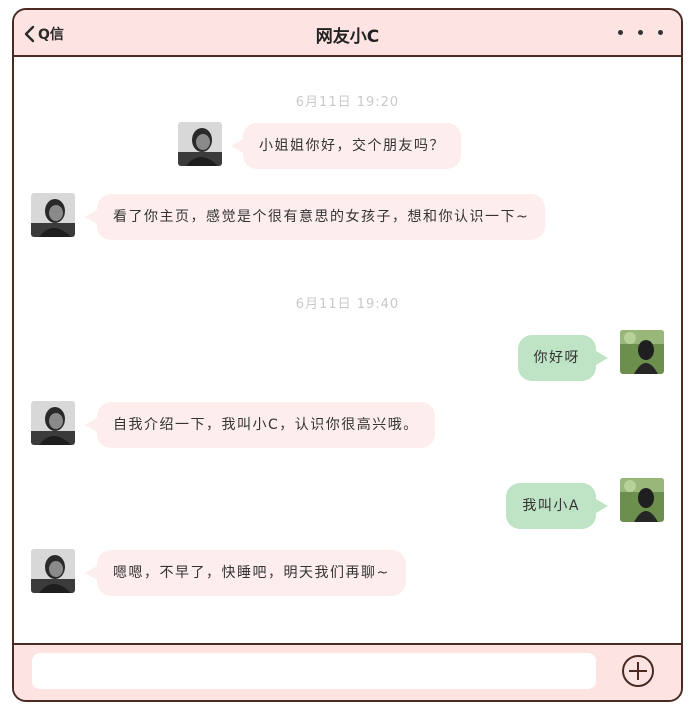 This screenshot has width=697, height=710. What do you see at coordinates (638, 671) in the screenshot?
I see `plus-circle-icon` at bounding box center [638, 671].